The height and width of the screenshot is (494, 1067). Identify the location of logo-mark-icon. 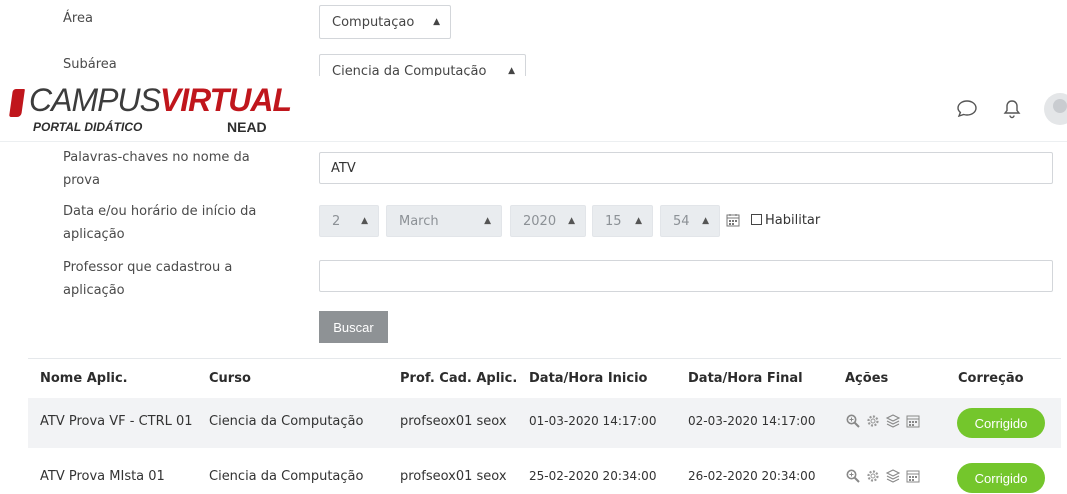
(17, 103).